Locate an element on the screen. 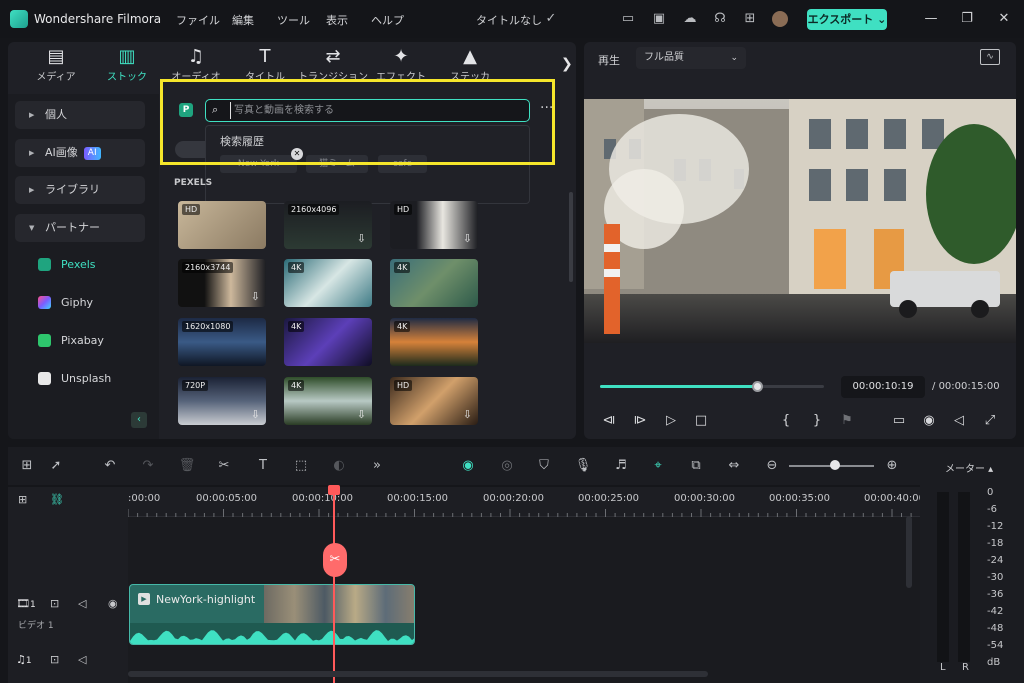 Image resolution: width=1024 pixels, height=683 pixels. playback-seekbar is located at coordinates (712, 386).